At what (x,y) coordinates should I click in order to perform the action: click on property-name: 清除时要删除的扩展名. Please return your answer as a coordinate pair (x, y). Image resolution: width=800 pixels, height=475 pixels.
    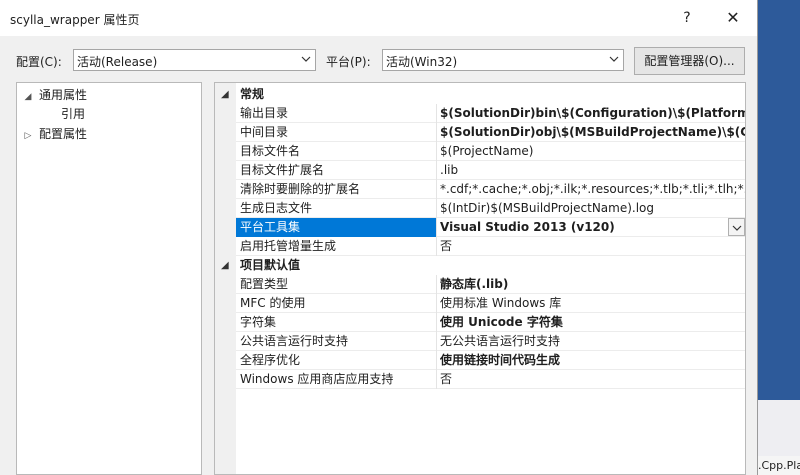
    Looking at the image, I should click on (300, 189).